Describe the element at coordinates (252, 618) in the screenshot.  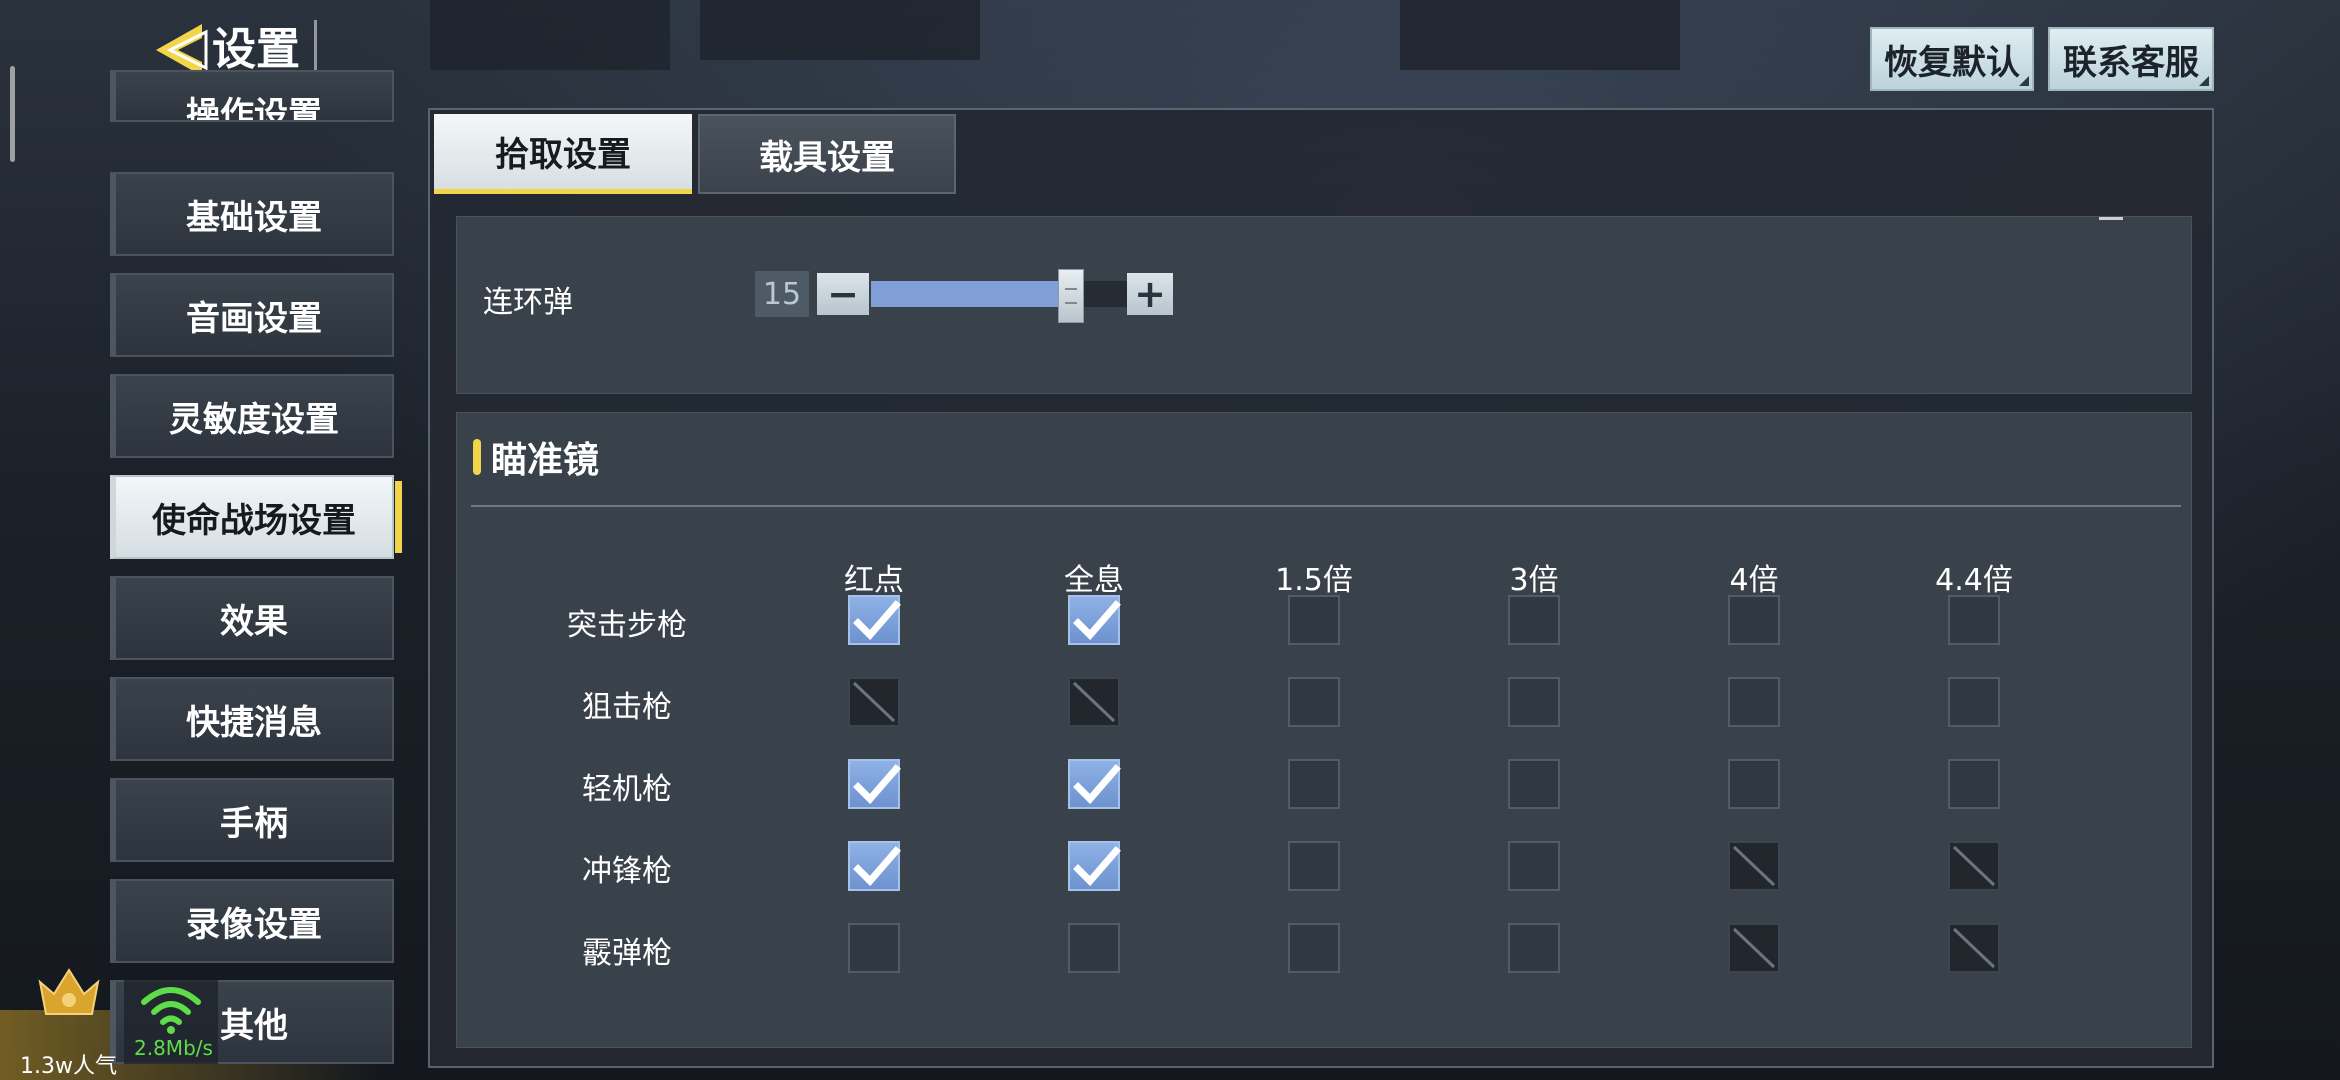
I see `sidebar-item-effects: 效果` at that location.